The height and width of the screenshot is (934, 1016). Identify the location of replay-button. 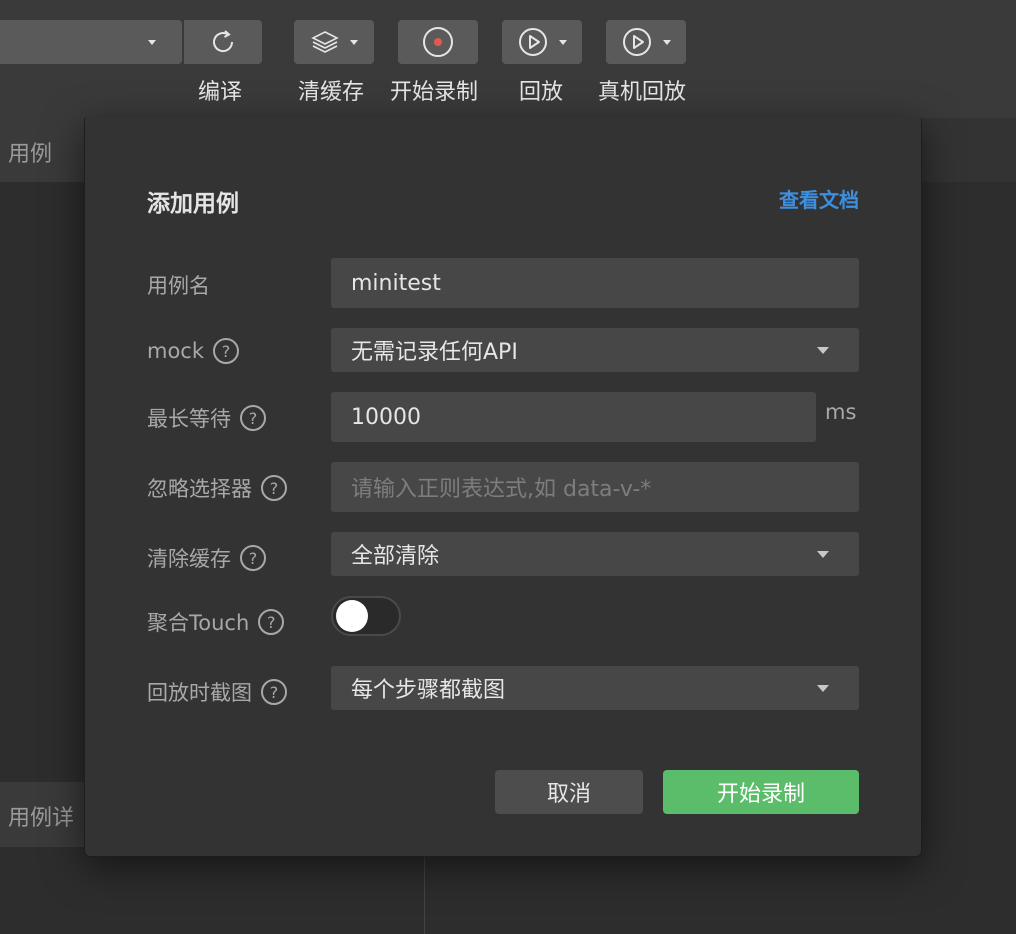
(542, 42).